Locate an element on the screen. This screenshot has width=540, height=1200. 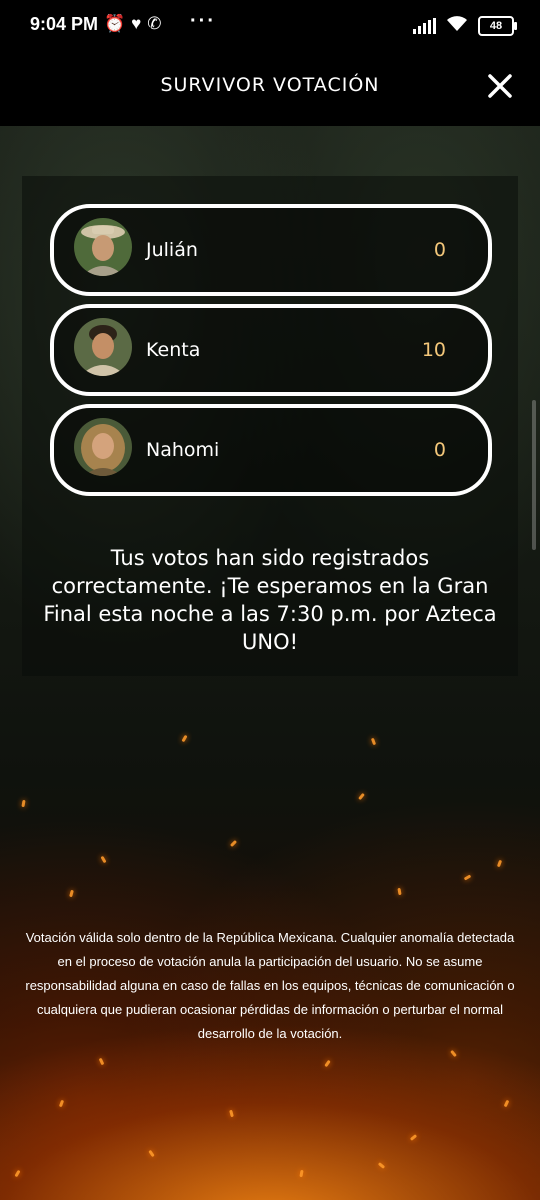
candidate-name: Julián is located at coordinates (172, 250).